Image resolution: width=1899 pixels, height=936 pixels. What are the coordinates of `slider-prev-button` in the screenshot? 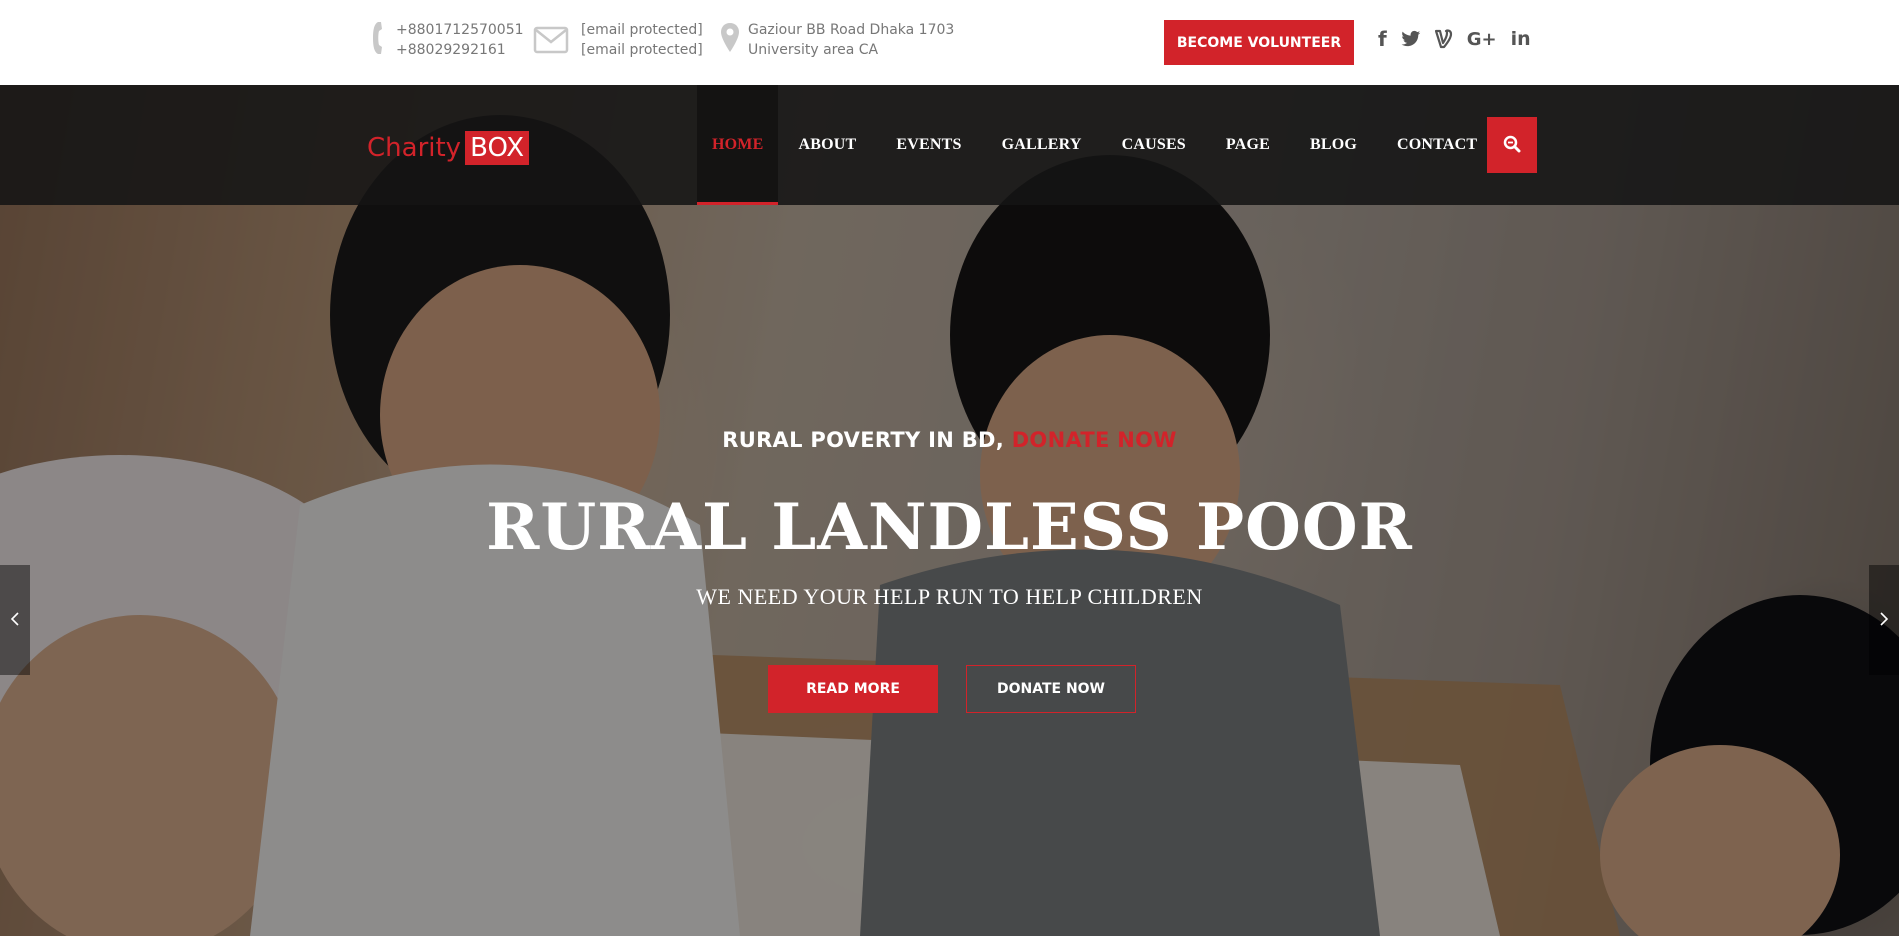 It's located at (15, 620).